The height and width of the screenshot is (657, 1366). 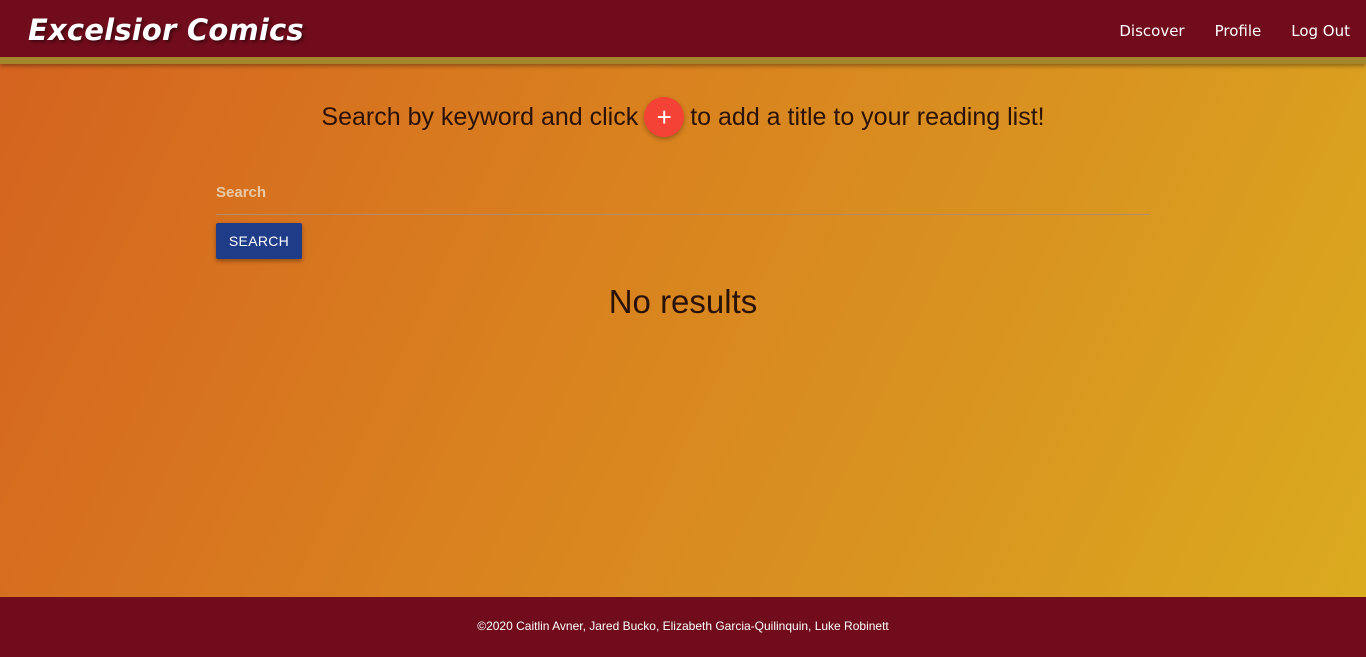 What do you see at coordinates (166, 30) in the screenshot?
I see `brand-logo: Excelsior Comics` at bounding box center [166, 30].